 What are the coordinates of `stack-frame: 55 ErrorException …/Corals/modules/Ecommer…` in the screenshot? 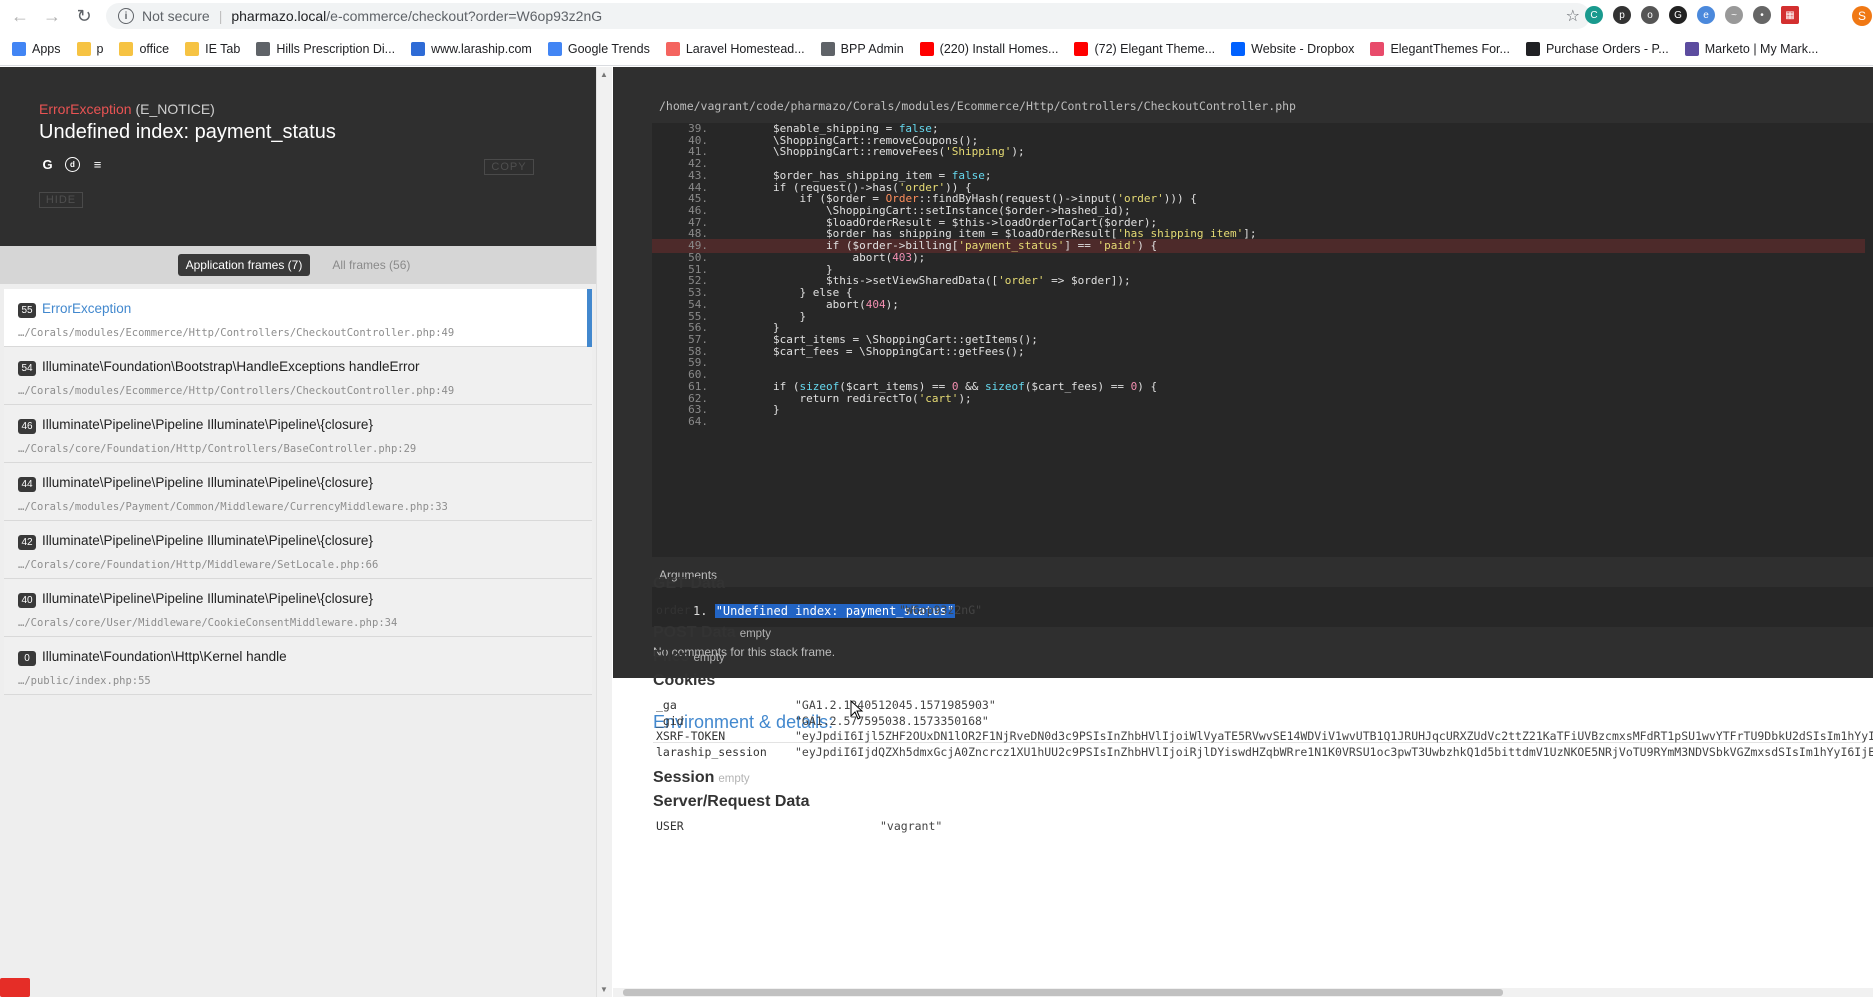 It's located at (298, 318).